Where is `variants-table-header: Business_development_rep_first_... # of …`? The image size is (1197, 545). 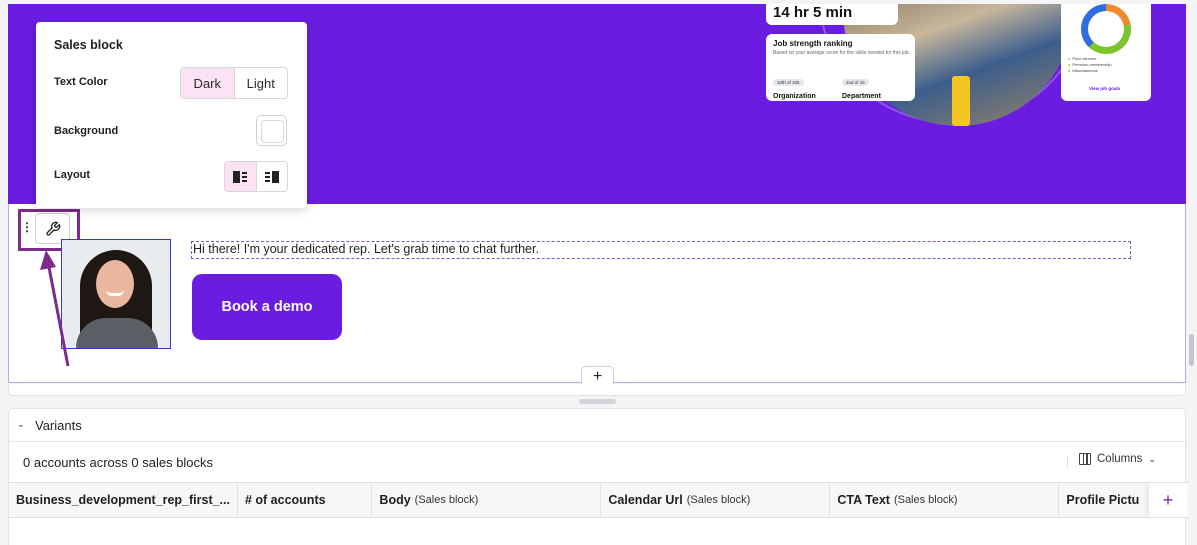
variants-table-header: Business_development_rep_first_... # of … is located at coordinates (579, 500).